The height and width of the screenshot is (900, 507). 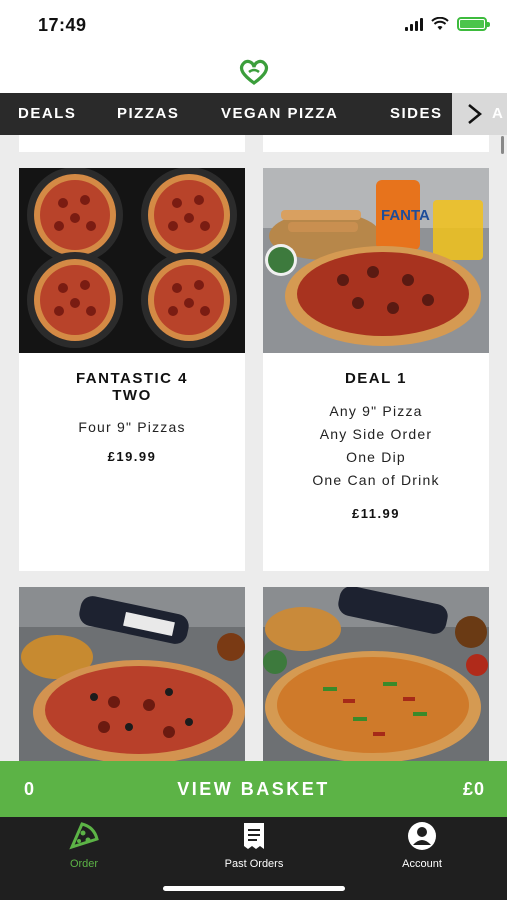 What do you see at coordinates (473, 24) in the screenshot?
I see `battery-icon` at bounding box center [473, 24].